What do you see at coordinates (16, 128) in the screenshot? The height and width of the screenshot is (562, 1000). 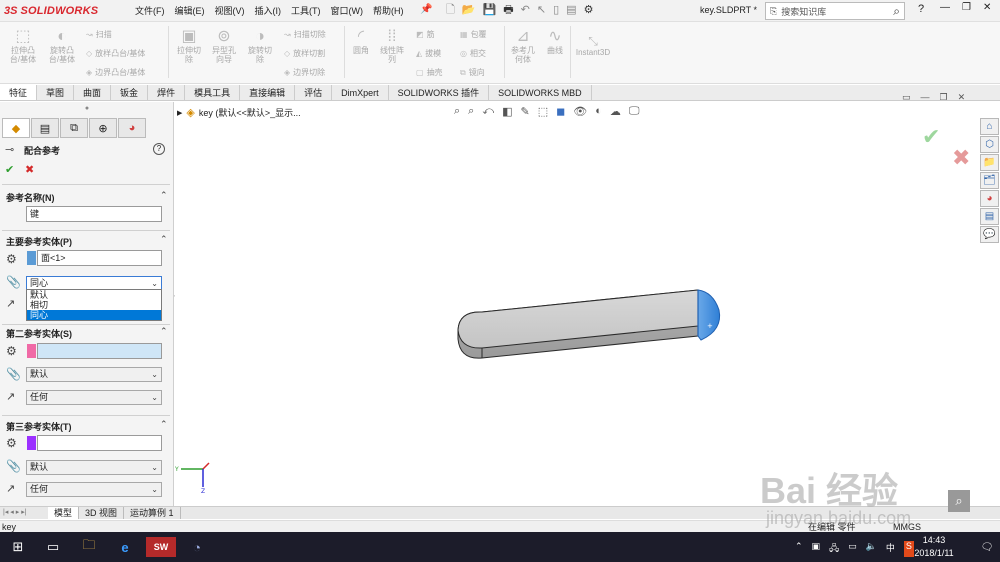 I see `feature-manager-tab-icon: ◆` at bounding box center [16, 128].